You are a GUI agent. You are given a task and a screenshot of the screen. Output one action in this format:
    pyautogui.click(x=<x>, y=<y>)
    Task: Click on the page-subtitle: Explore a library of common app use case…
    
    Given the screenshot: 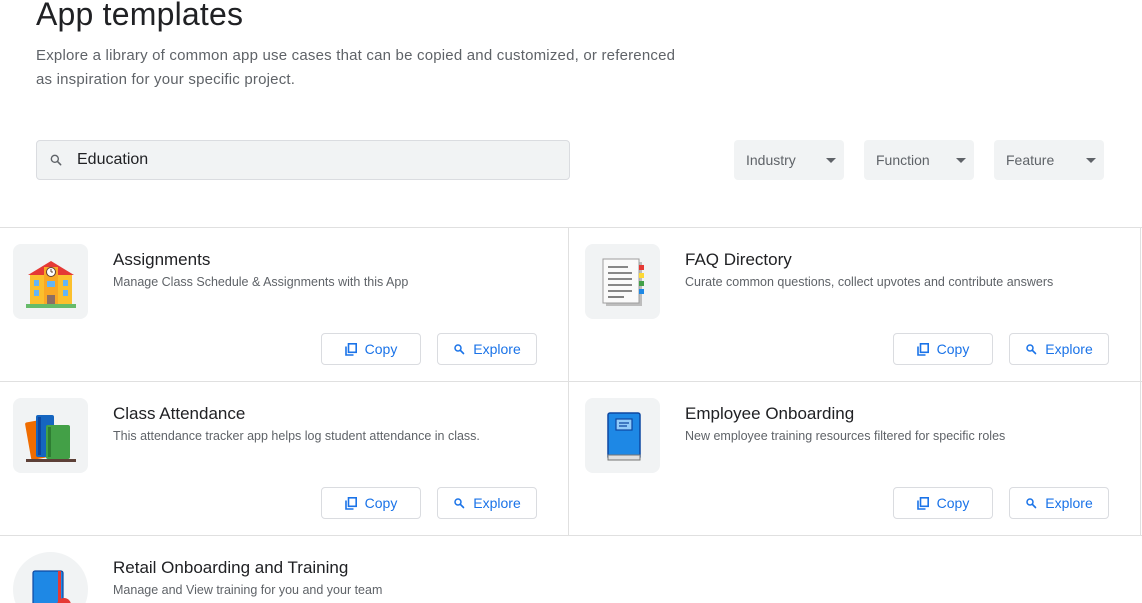 What is the action you would take?
    pyautogui.click(x=356, y=67)
    